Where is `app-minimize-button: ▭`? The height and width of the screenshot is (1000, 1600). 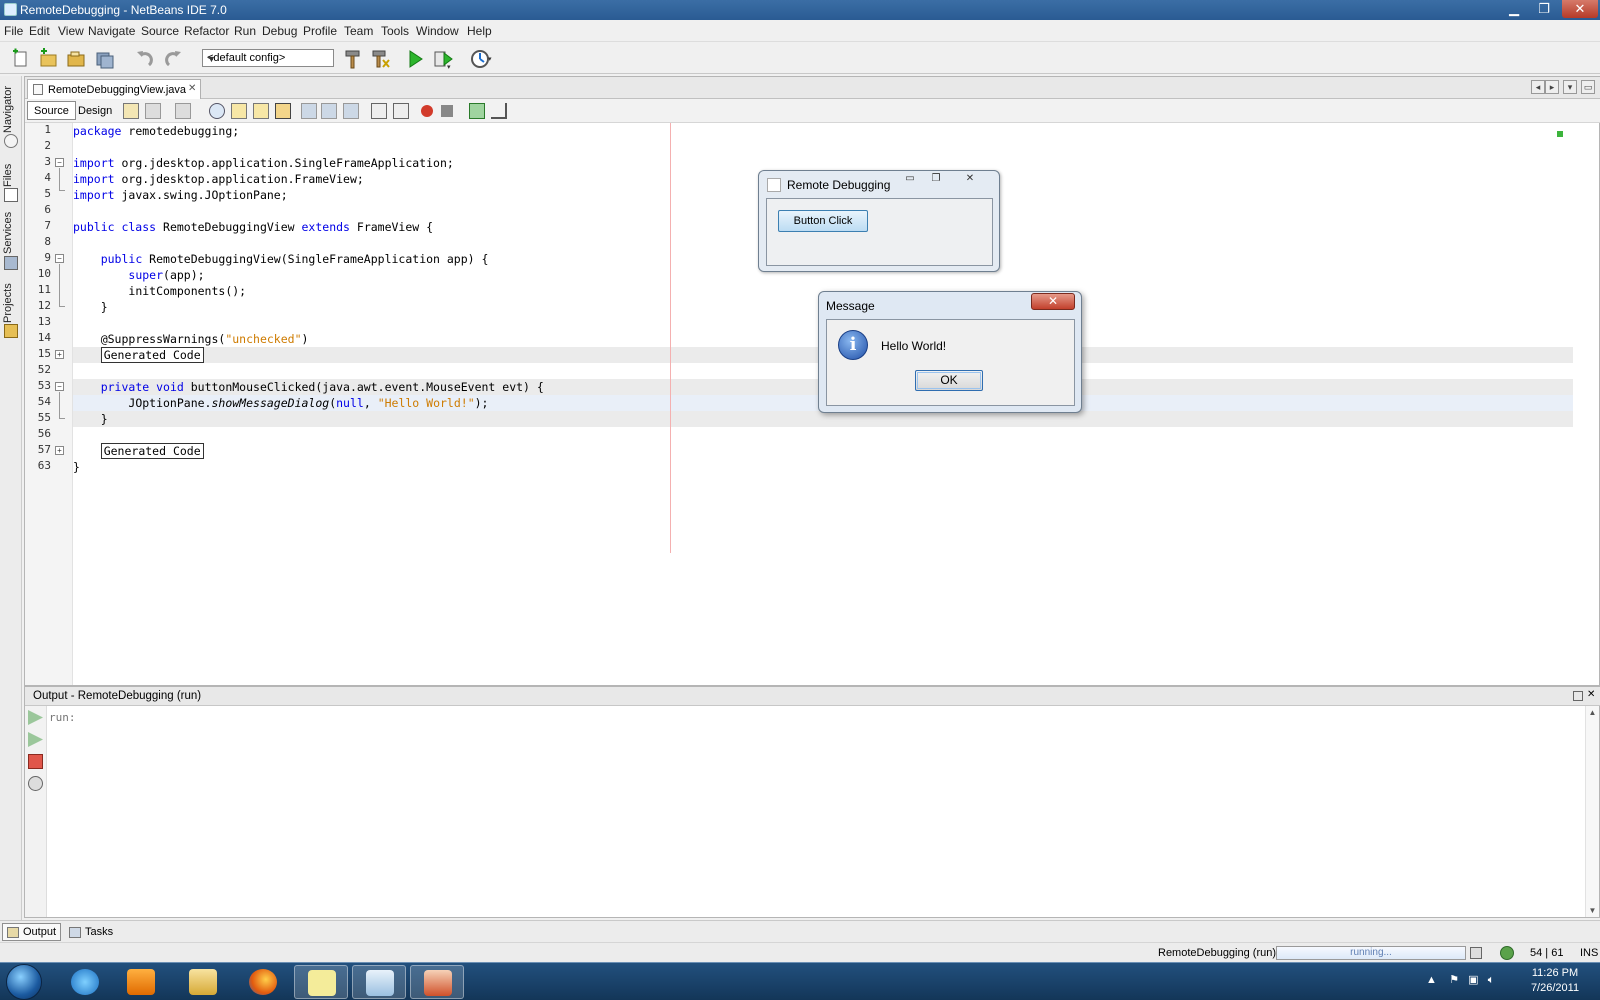
app-minimize-button: ▭ is located at coordinates (910, 180).